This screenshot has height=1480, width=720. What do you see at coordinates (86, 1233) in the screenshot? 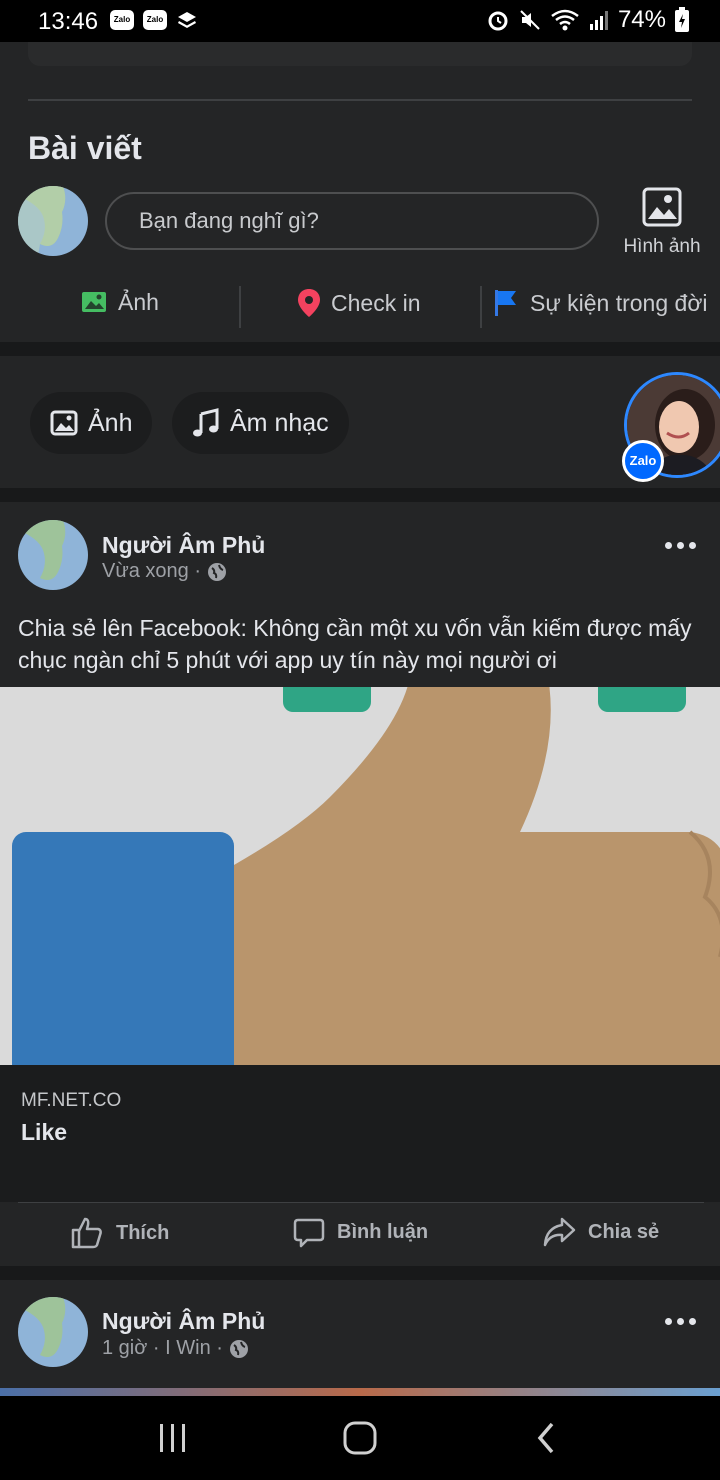
I see `thumbs-up-icon` at bounding box center [86, 1233].